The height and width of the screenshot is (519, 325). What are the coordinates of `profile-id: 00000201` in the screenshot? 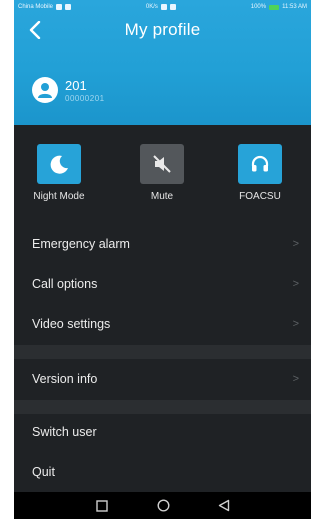 It's located at (85, 98).